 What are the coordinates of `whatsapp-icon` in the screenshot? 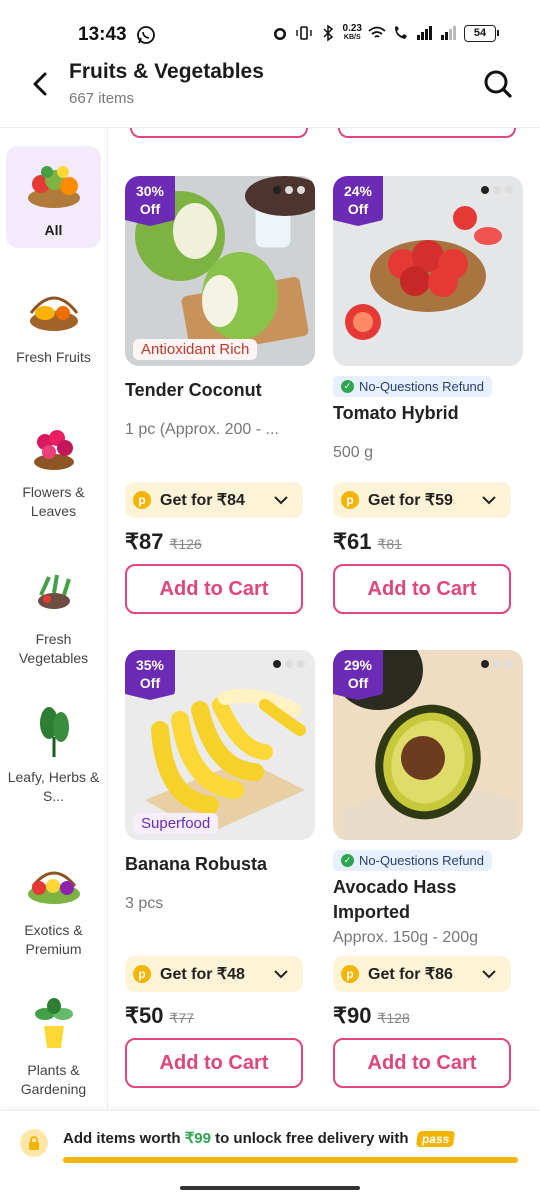 It's located at (146, 35).